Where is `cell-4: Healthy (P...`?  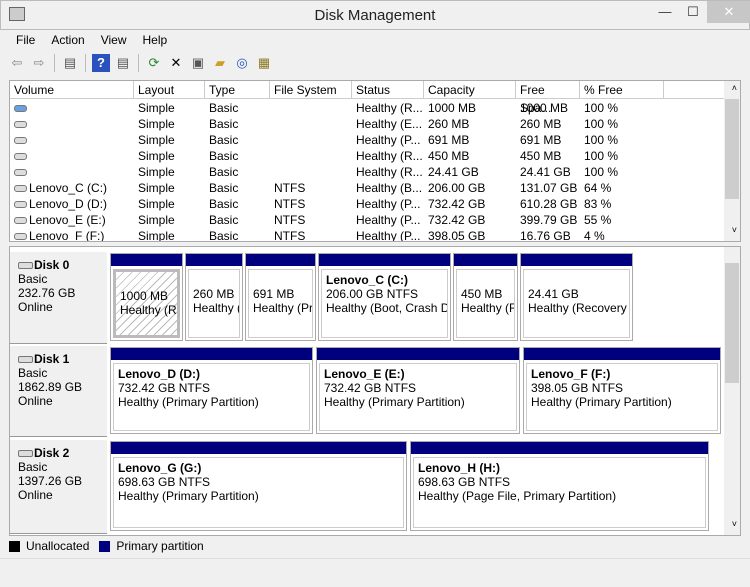 cell-4: Healthy (P... is located at coordinates (388, 140).